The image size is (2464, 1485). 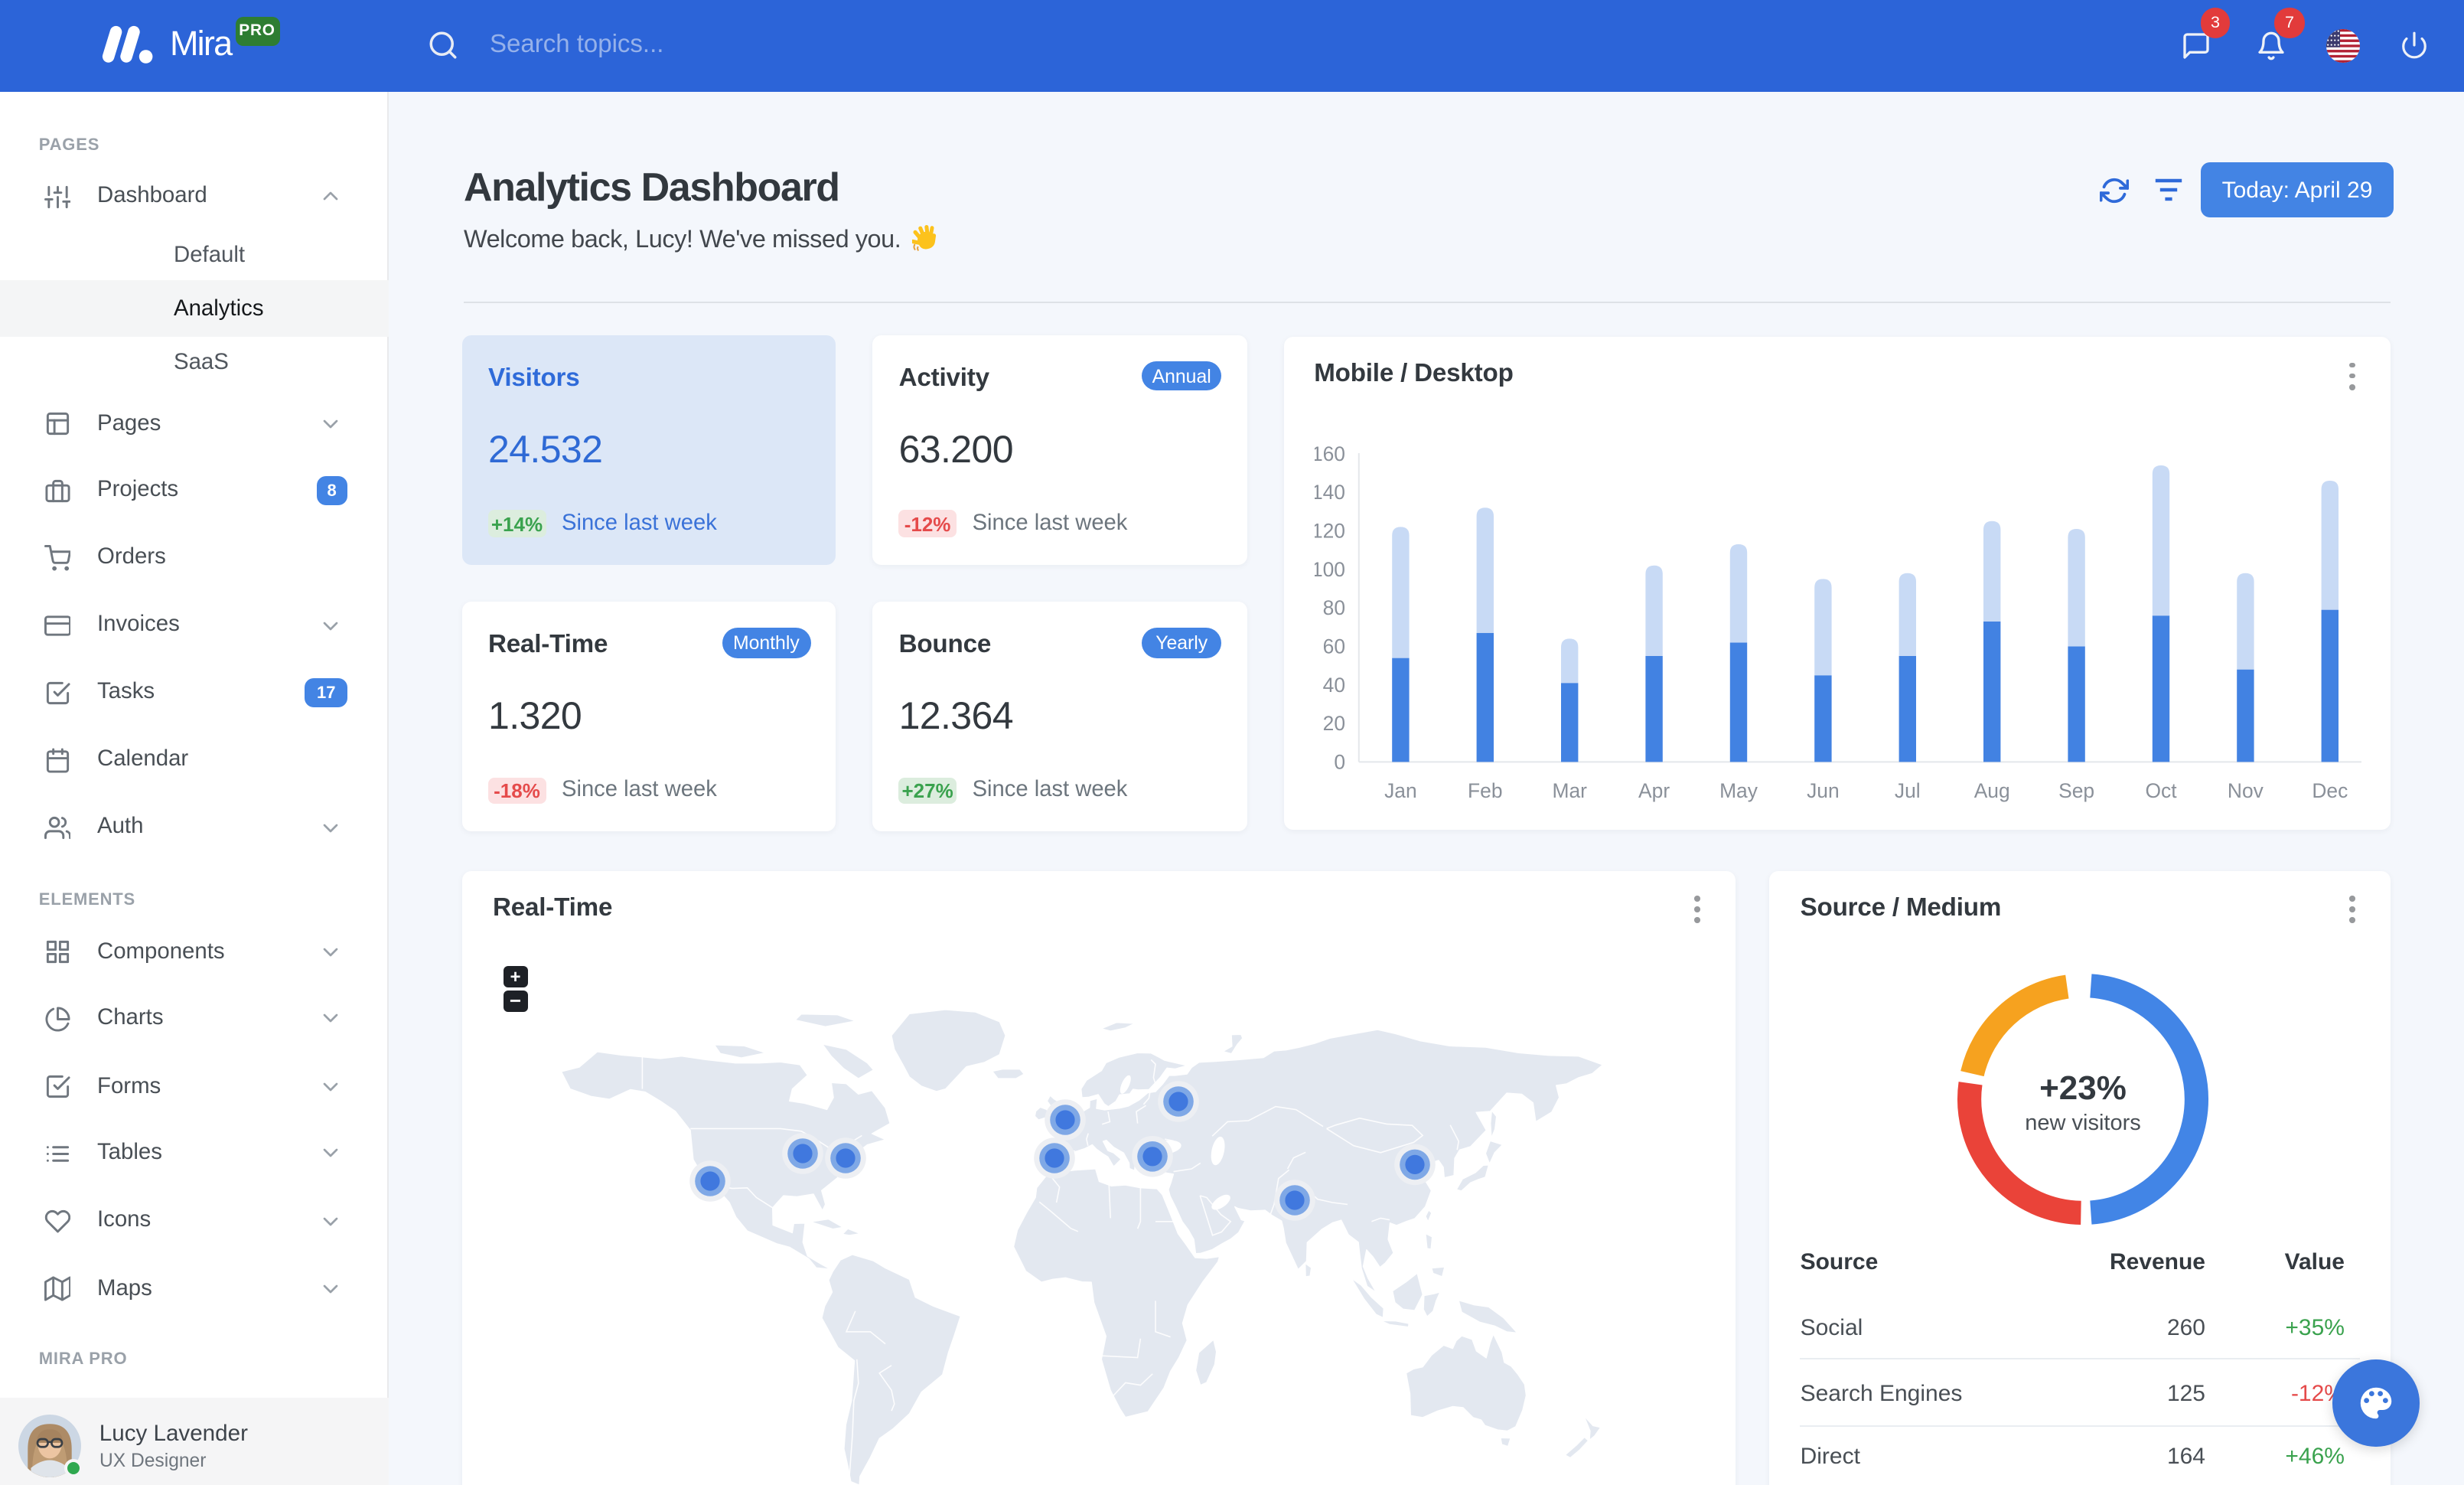 I want to click on svg-text: 140, so click(x=1329, y=492).